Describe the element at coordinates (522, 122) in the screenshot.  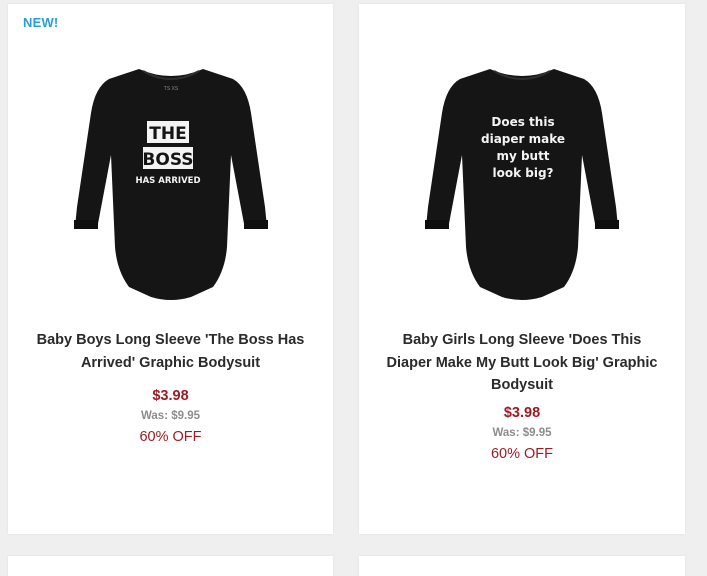
I see `graphic-line-1: Does this` at that location.